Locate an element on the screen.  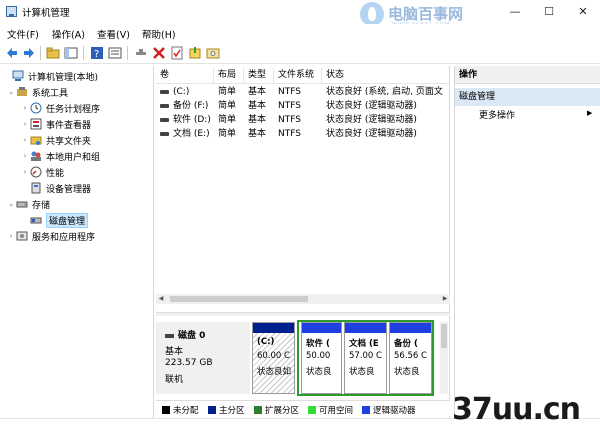
tree-item-device-manager: 设备管理器 is located at coordinates (55, 188).